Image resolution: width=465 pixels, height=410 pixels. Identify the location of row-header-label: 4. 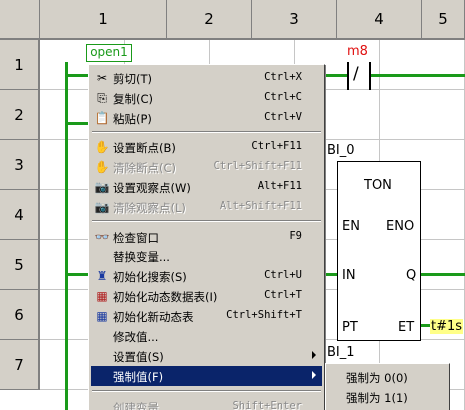
(19, 214).